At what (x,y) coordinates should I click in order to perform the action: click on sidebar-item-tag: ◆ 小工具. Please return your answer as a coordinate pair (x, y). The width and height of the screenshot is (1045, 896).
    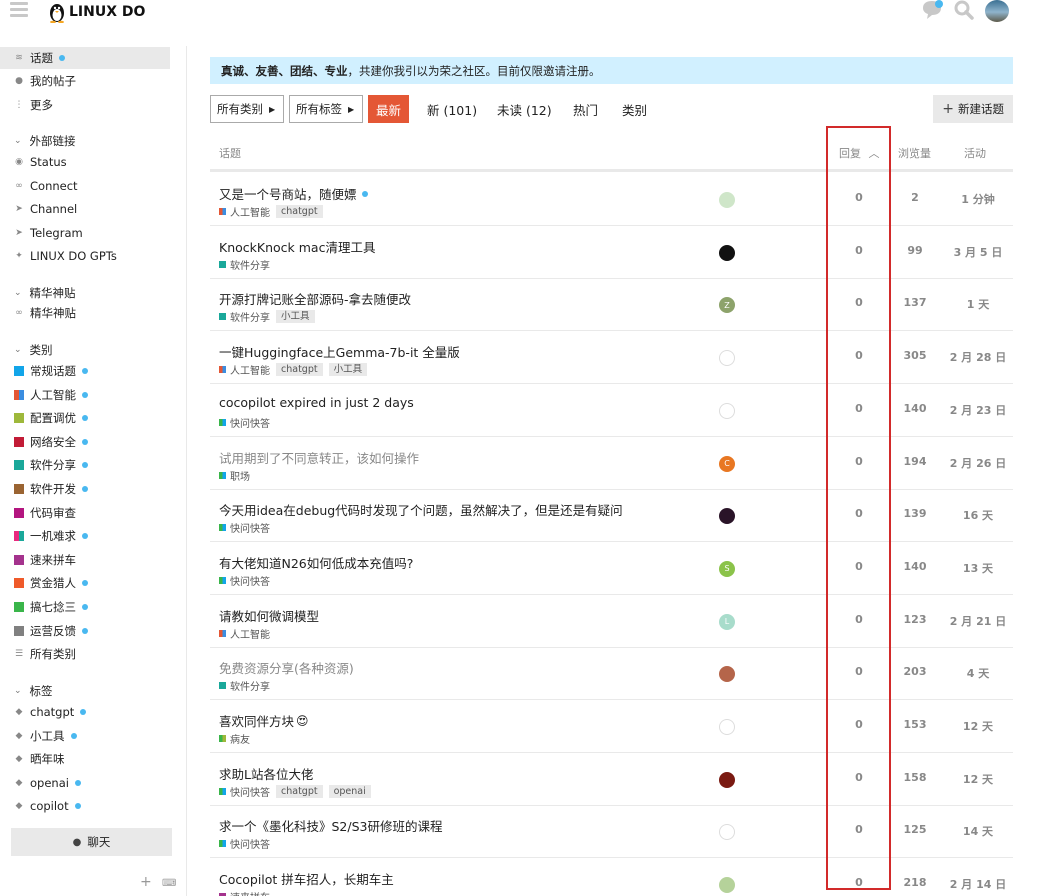
    Looking at the image, I should click on (85, 736).